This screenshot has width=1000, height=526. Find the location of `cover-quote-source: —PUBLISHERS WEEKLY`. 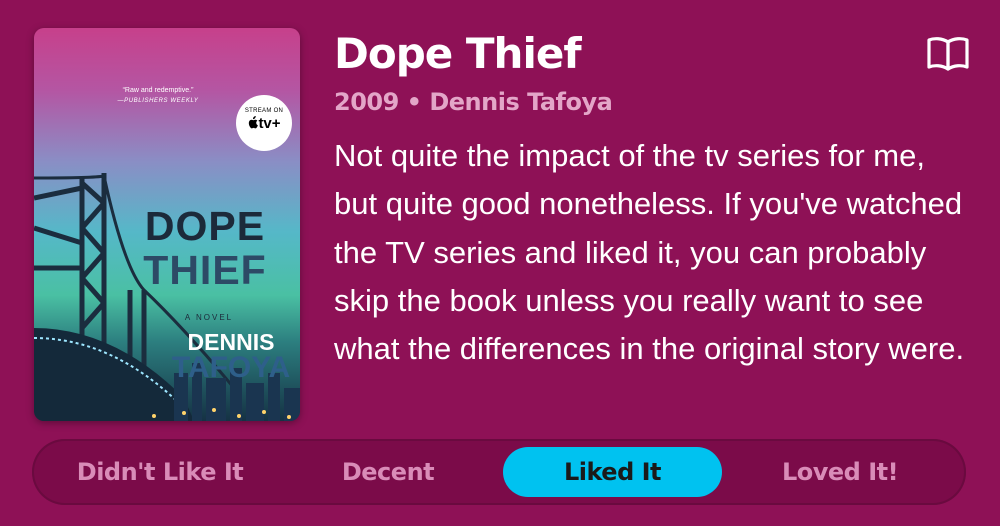

cover-quote-source: —PUBLISHERS WEEKLY is located at coordinates (158, 101).